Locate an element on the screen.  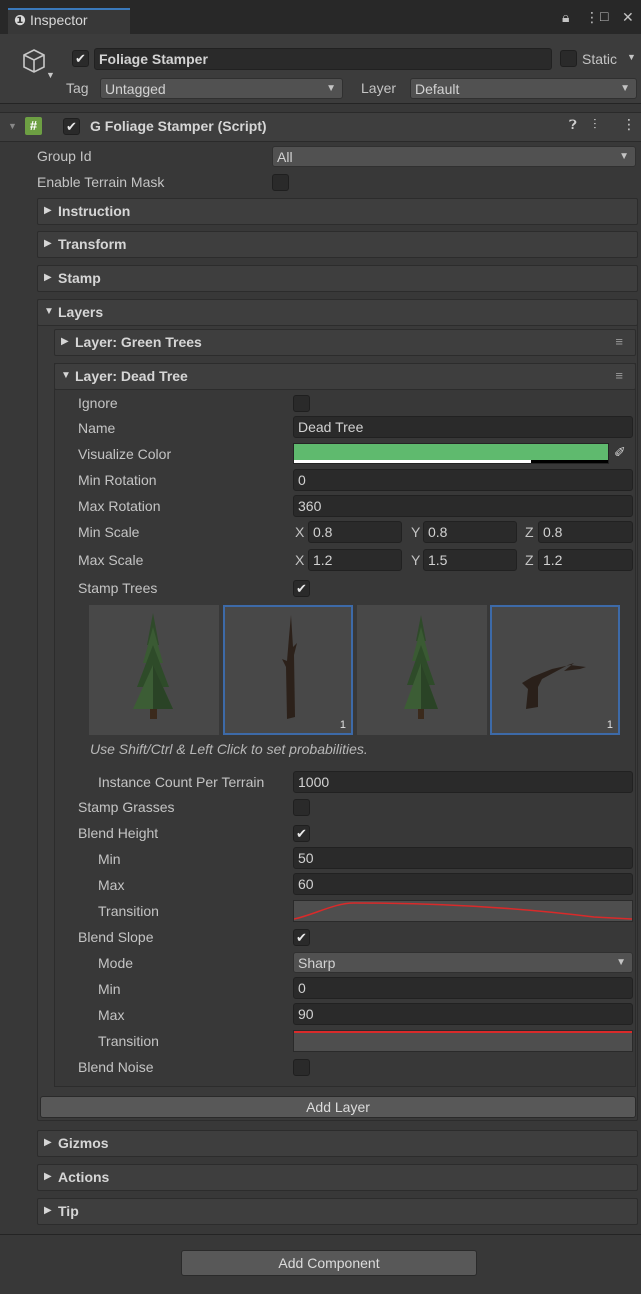
enable-mask-label: Enable Terrain Mask is located at coordinates (101, 182).